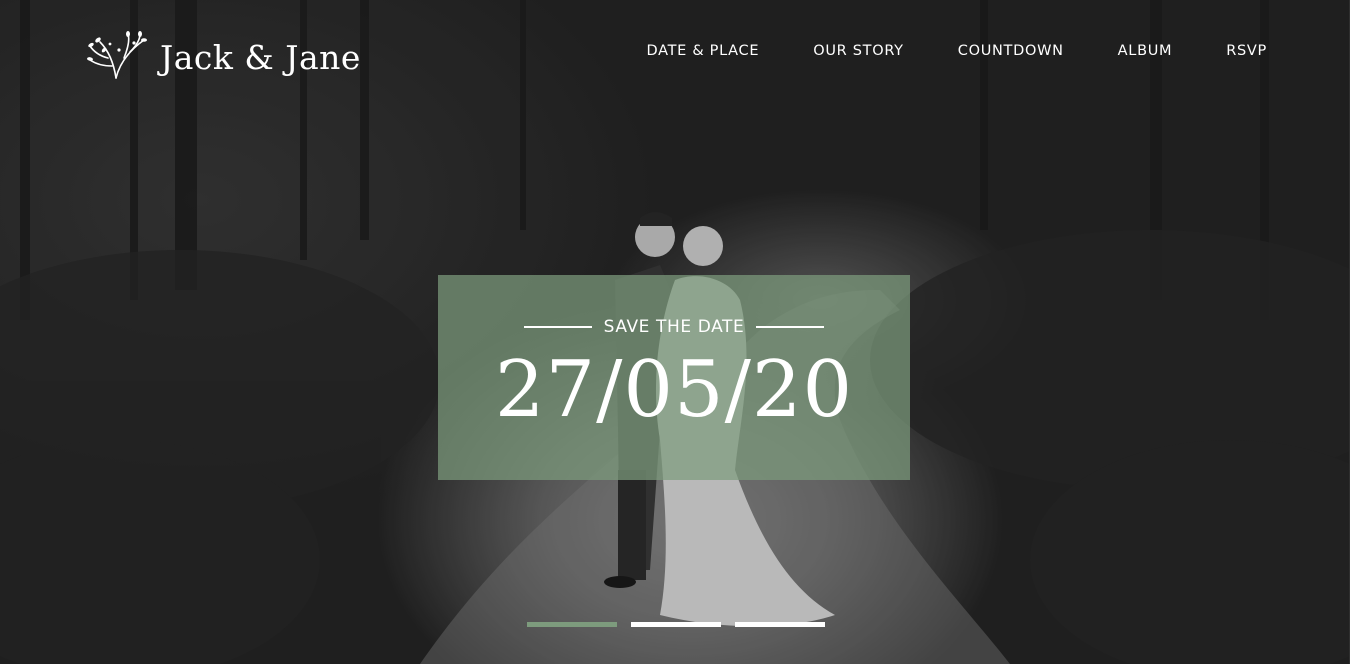 The height and width of the screenshot is (664, 1350). Describe the element at coordinates (1246, 51) in the screenshot. I see `nav-item-rsvp: RSVP` at that location.